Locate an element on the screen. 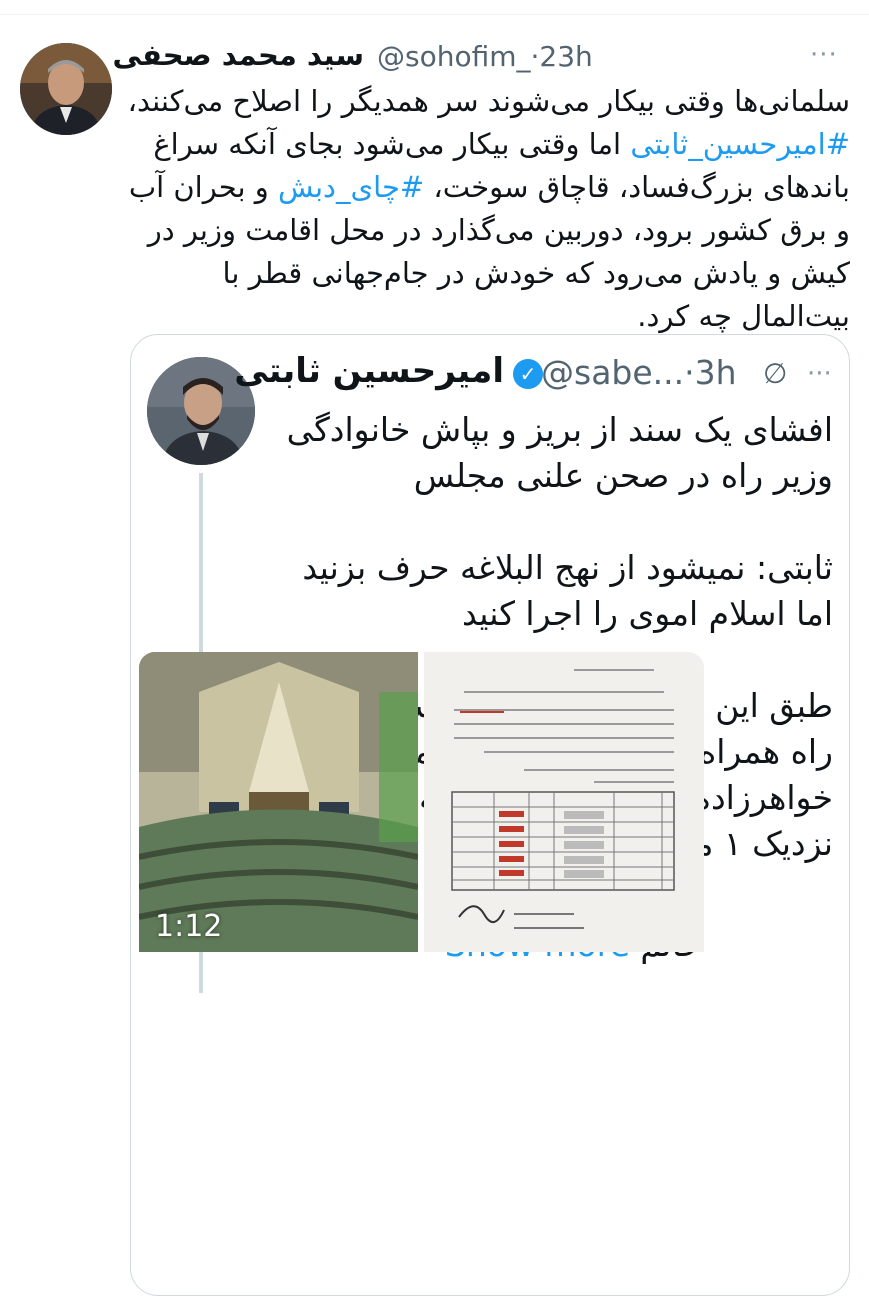  quoted-handle-time: @sabe...·3h is located at coordinates (639, 372).